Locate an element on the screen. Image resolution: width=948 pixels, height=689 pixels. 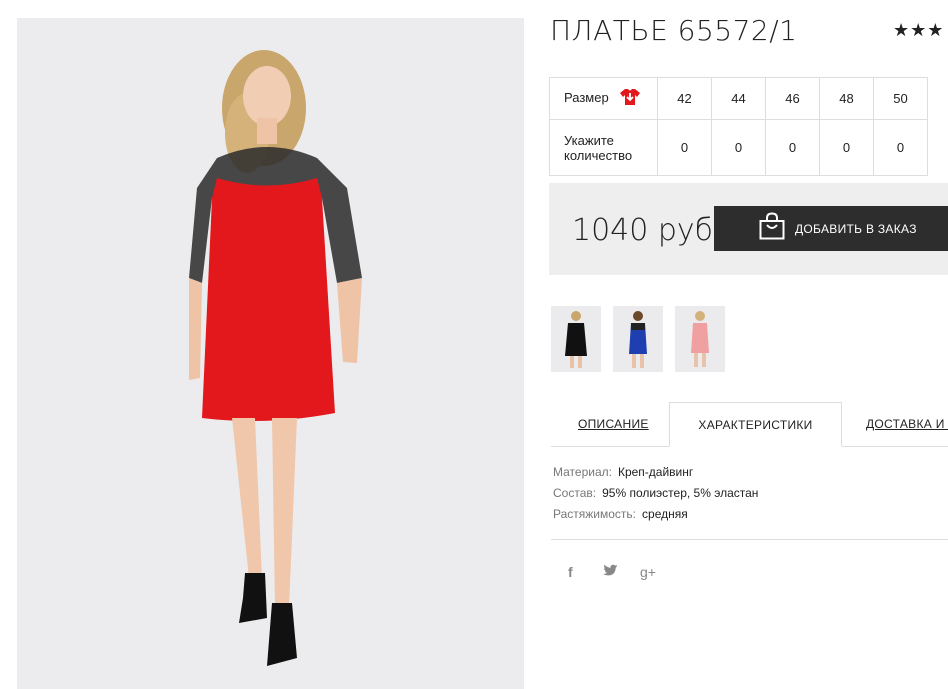
quantity-input-48: 0 is located at coordinates (846, 147).